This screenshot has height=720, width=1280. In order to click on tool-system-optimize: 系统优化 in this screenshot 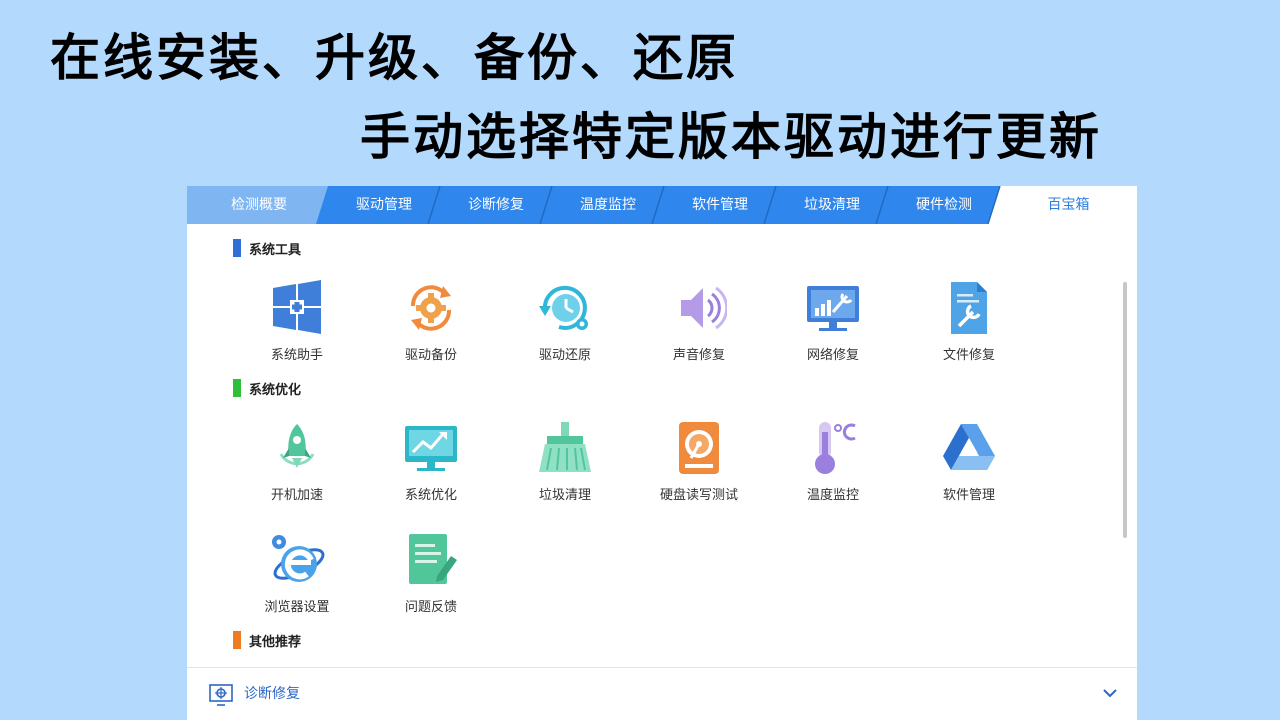, I will do `click(431, 461)`.